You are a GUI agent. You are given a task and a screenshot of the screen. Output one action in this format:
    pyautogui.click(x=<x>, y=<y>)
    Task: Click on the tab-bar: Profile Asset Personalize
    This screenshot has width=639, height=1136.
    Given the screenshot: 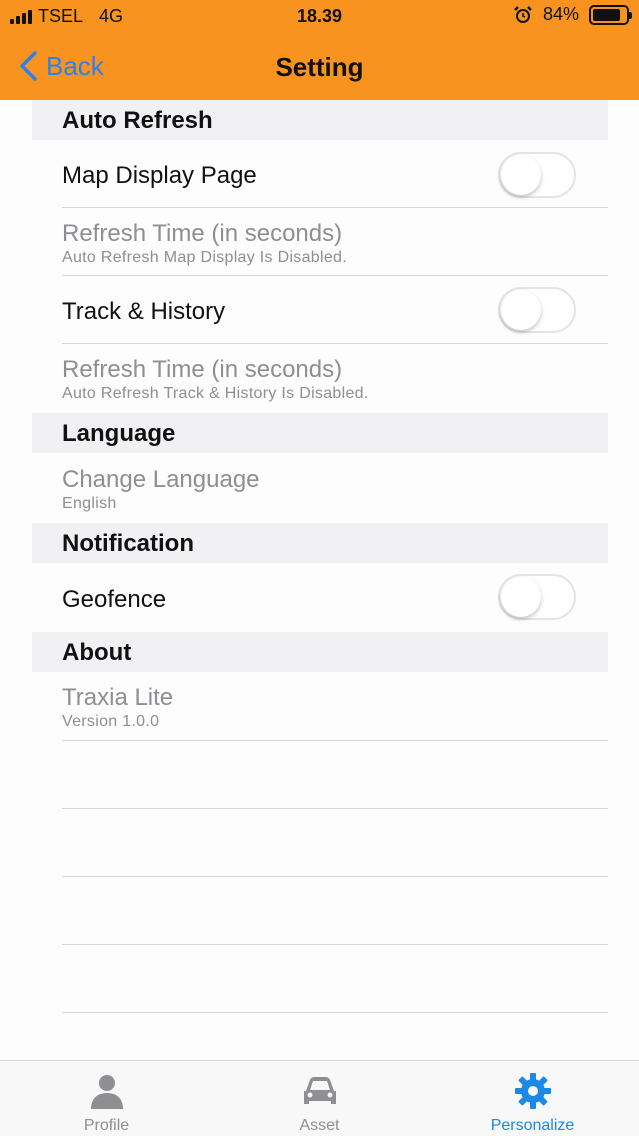 What is the action you would take?
    pyautogui.click(x=319, y=1098)
    